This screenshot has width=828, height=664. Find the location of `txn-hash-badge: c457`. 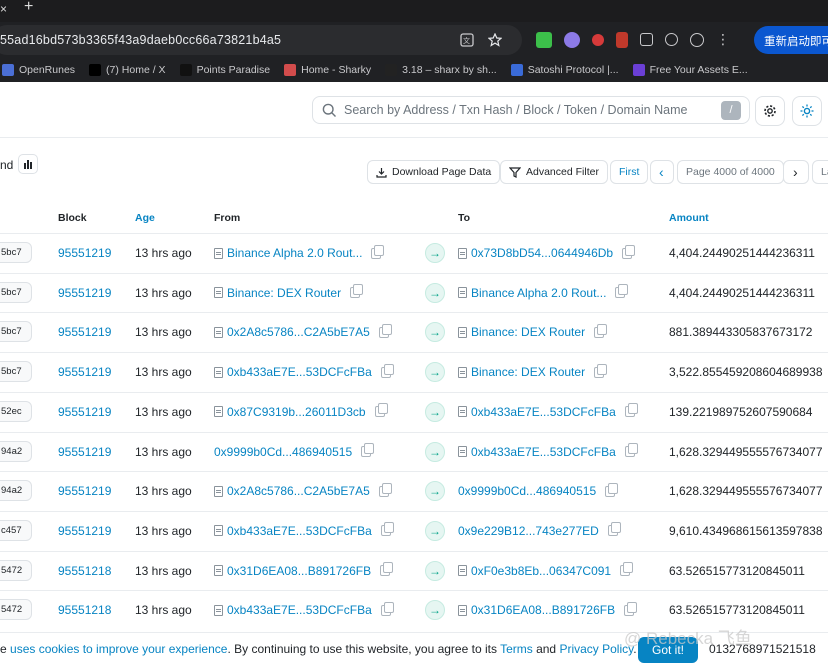

txn-hash-badge: c457 is located at coordinates (16, 530).